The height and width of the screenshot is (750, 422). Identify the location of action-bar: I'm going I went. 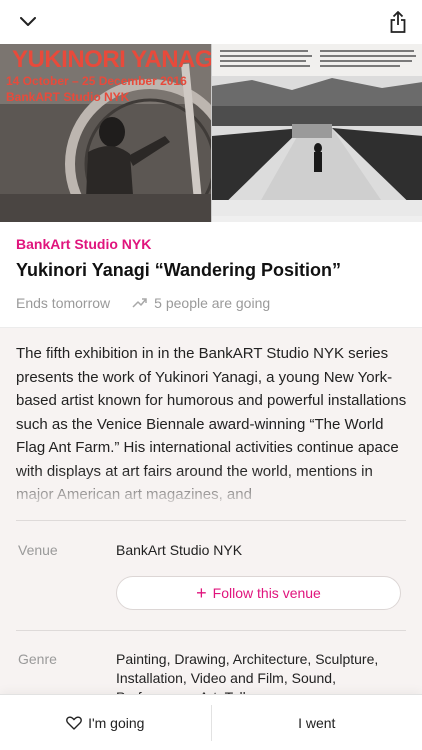
(211, 722).